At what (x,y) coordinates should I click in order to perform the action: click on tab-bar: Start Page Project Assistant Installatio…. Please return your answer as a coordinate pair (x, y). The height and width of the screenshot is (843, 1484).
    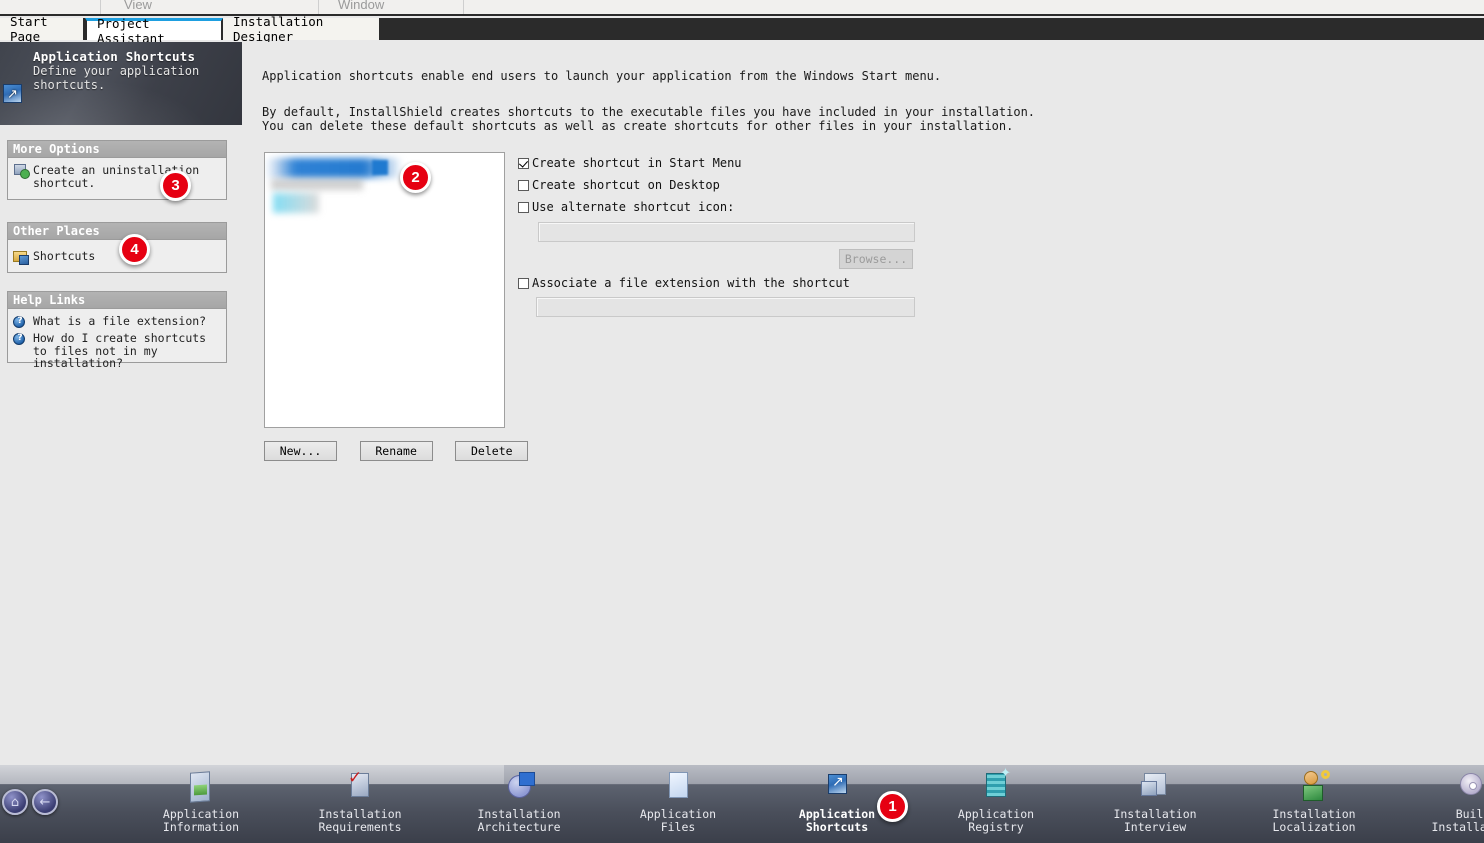
    Looking at the image, I should click on (742, 30).